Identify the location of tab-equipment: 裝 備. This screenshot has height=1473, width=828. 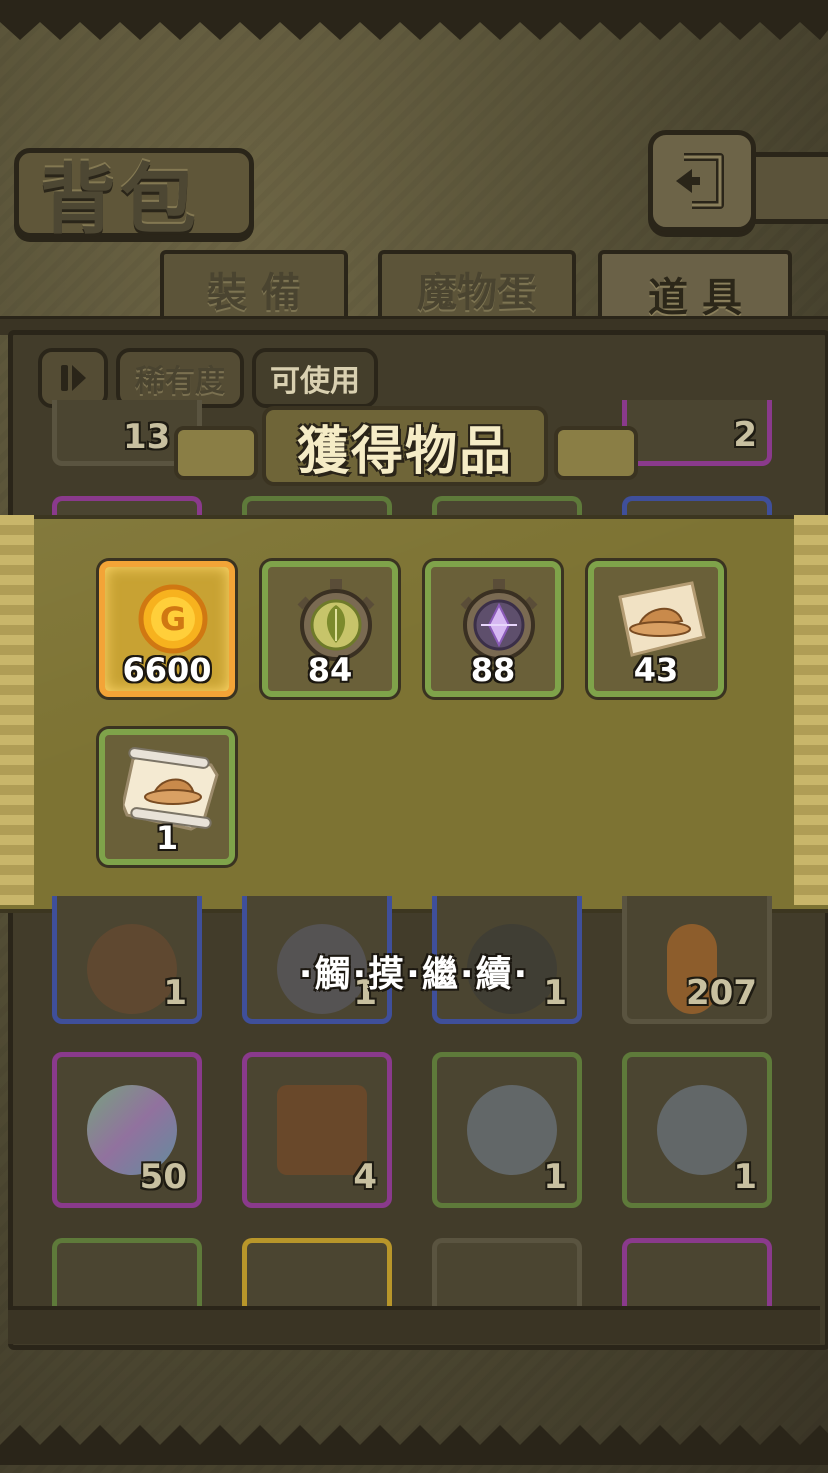
(254, 287).